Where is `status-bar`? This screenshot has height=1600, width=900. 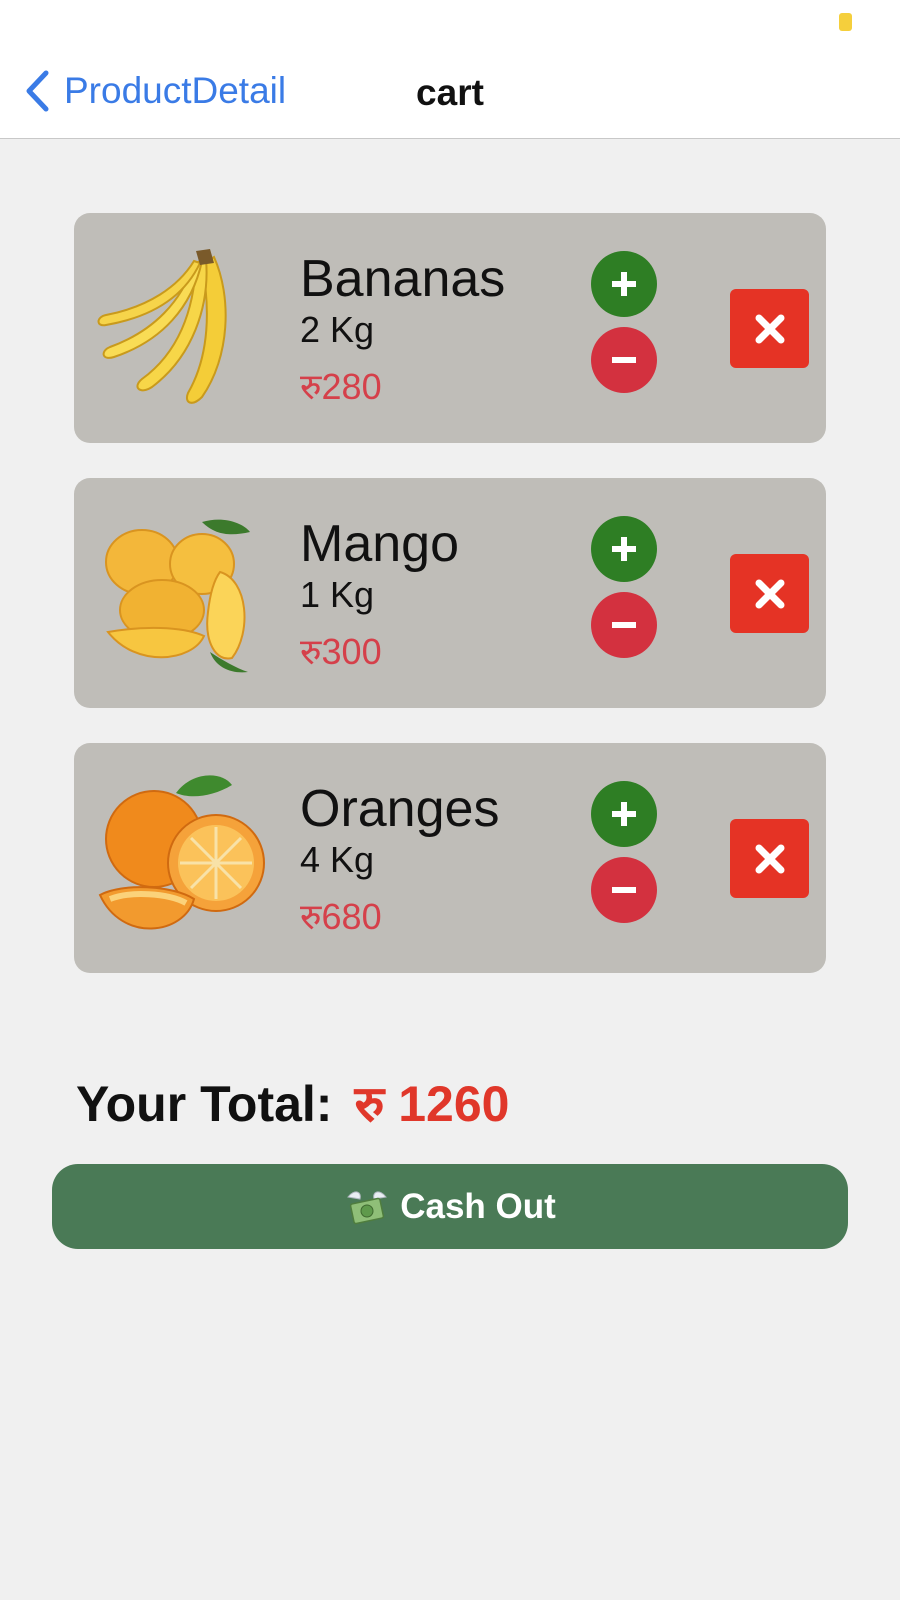
status-bar is located at coordinates (450, 22).